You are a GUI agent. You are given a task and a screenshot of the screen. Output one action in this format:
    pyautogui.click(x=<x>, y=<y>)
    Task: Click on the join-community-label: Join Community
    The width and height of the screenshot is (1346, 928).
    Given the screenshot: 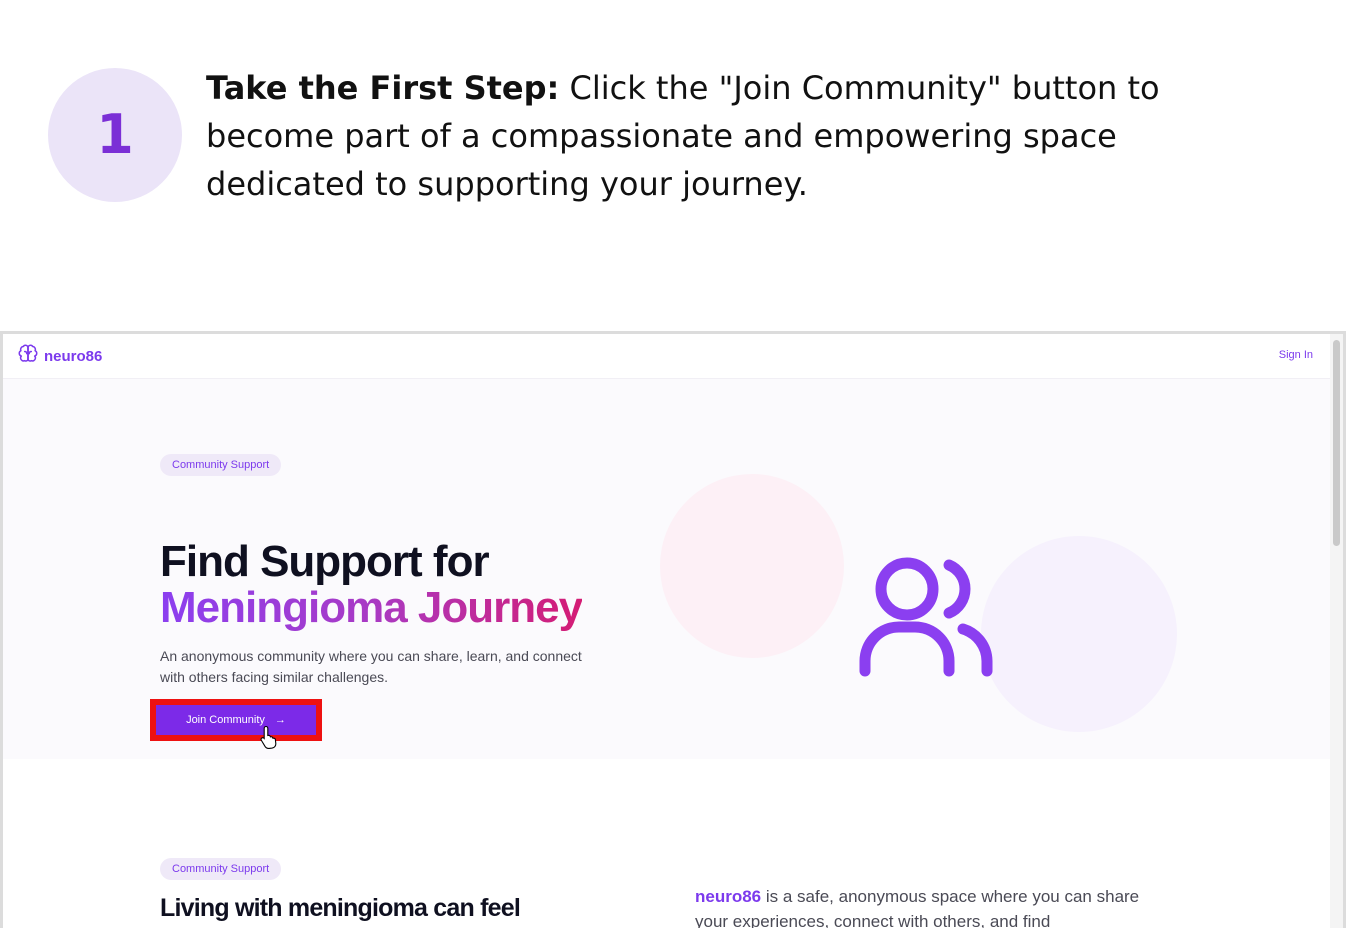 What is the action you would take?
    pyautogui.click(x=225, y=720)
    